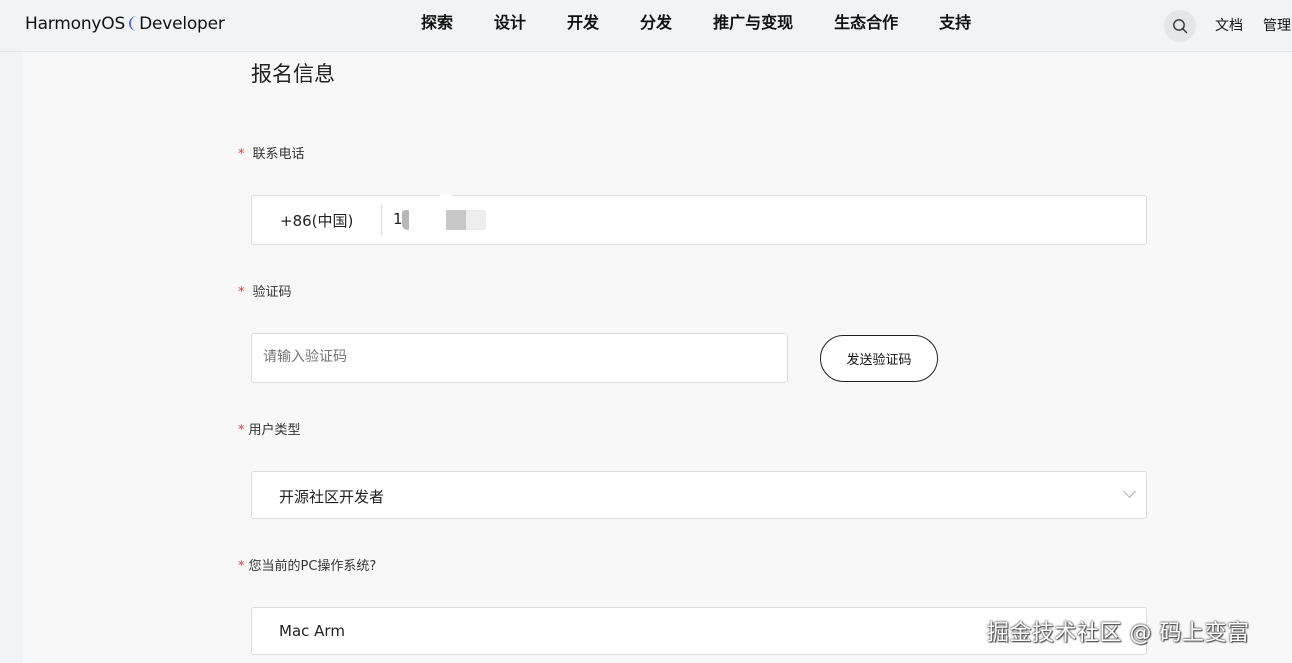 Image resolution: width=1292 pixels, height=663 pixels. I want to click on nav-item-design: 设计, so click(510, 23).